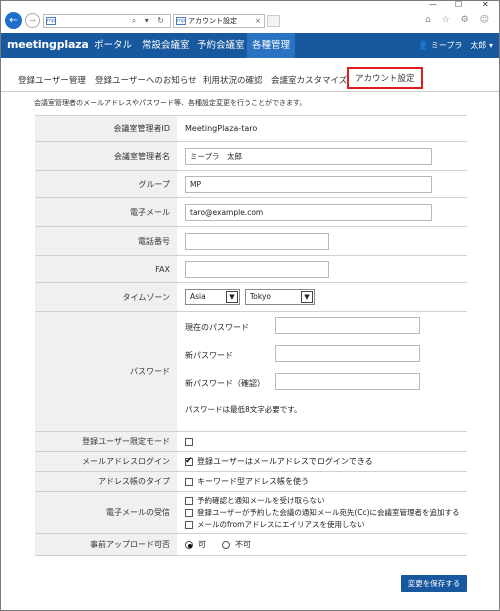  I want to click on new-password-label: 新パスワード, so click(209, 355).